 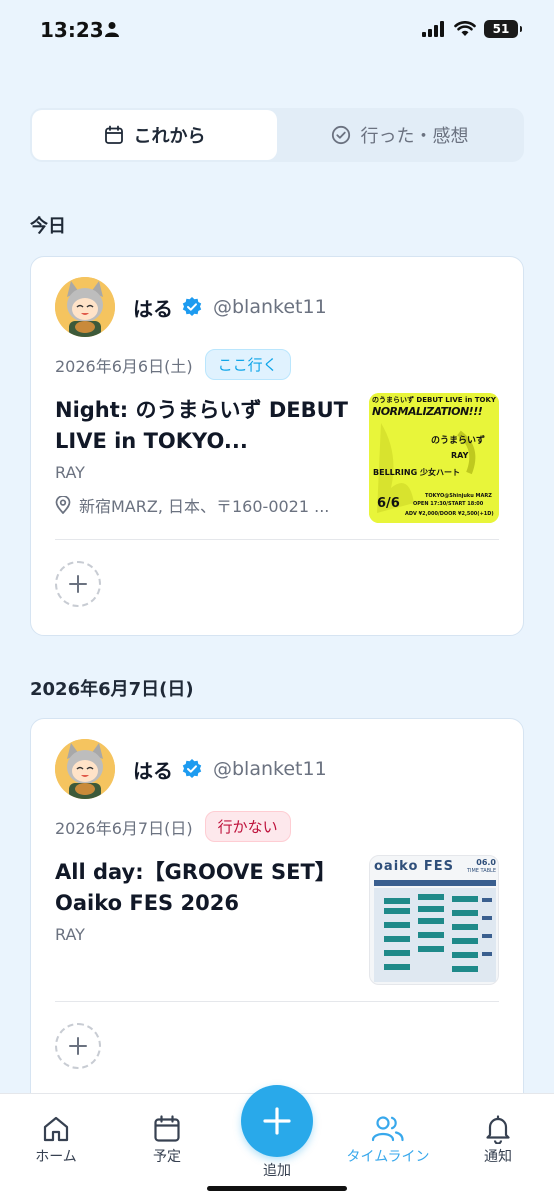 I want to click on tab-upcoming-label: これから, so click(x=169, y=136).